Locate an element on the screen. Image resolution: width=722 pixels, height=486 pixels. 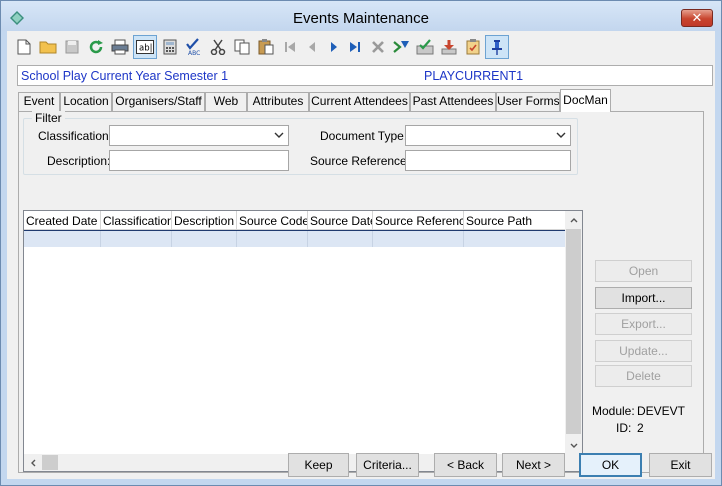
last-record-icon is located at coordinates (355, 47).